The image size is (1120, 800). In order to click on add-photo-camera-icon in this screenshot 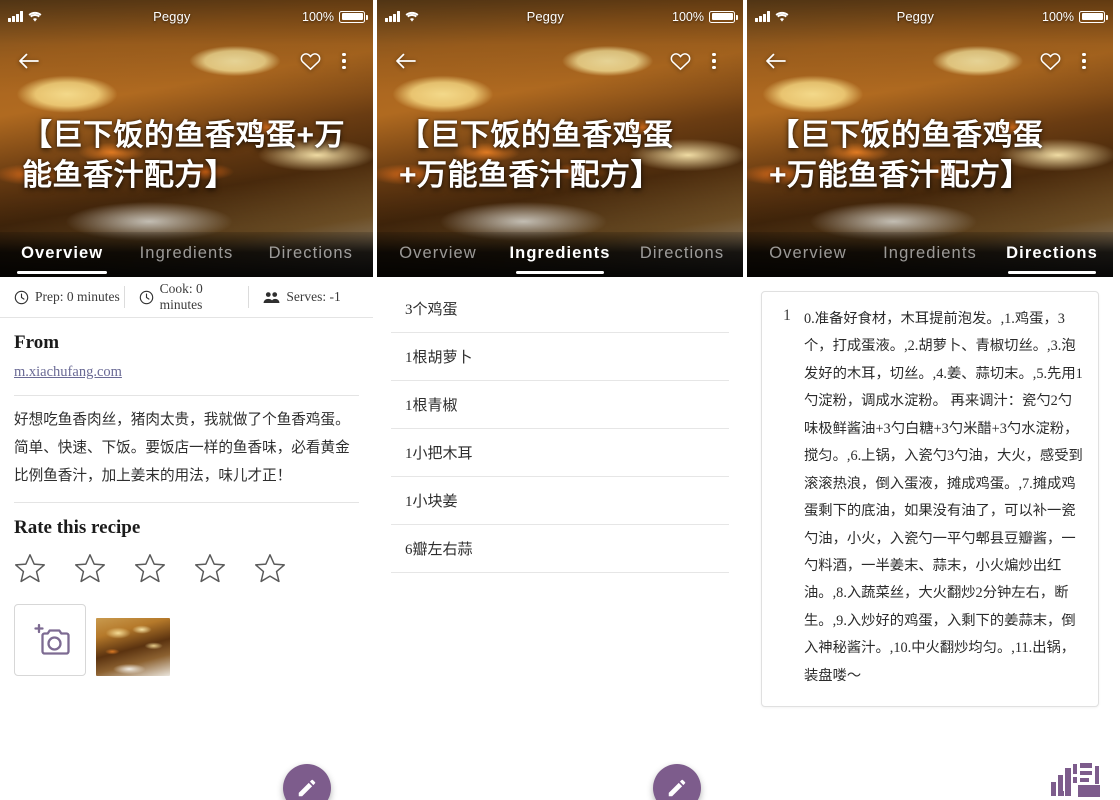, I will do `click(52, 639)`.